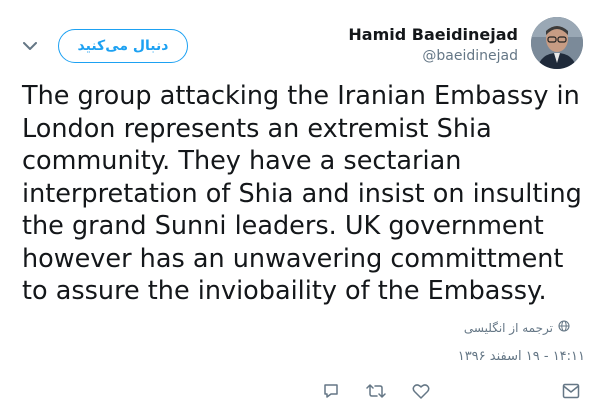  Describe the element at coordinates (123, 46) in the screenshot. I see `following-button: دنبال می‌کنید` at that location.